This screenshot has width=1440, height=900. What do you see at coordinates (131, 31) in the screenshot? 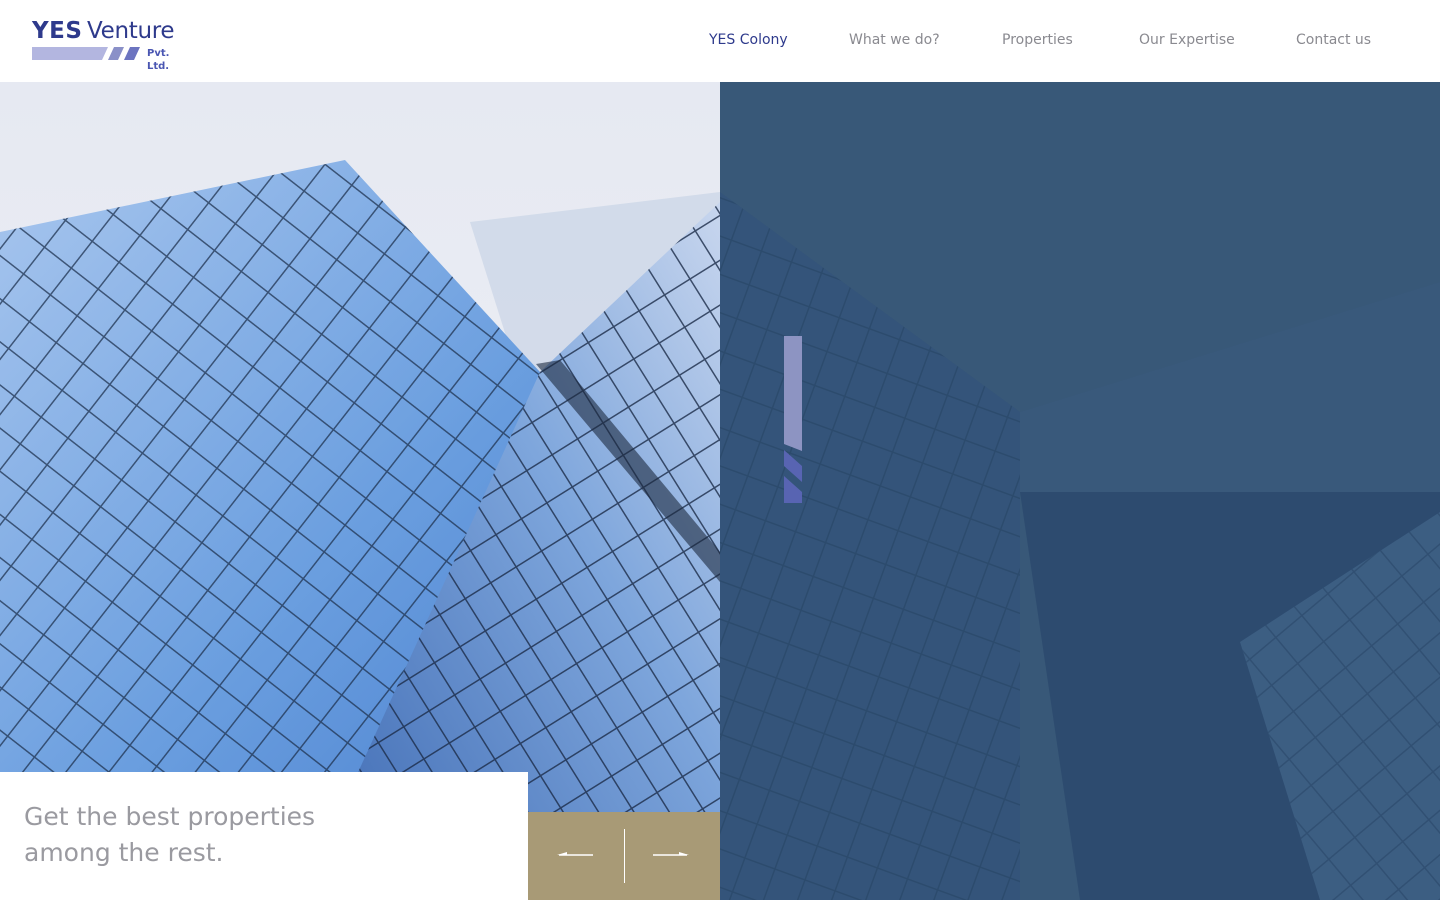
I see `logo-wordmark-regular: Venture` at bounding box center [131, 31].